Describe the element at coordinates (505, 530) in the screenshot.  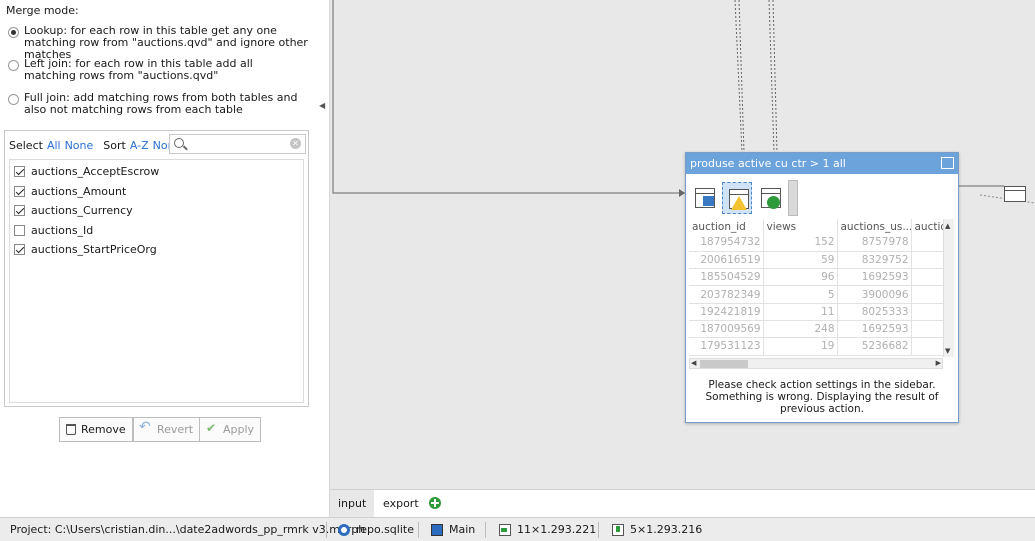
I see `table-input-icon` at that location.